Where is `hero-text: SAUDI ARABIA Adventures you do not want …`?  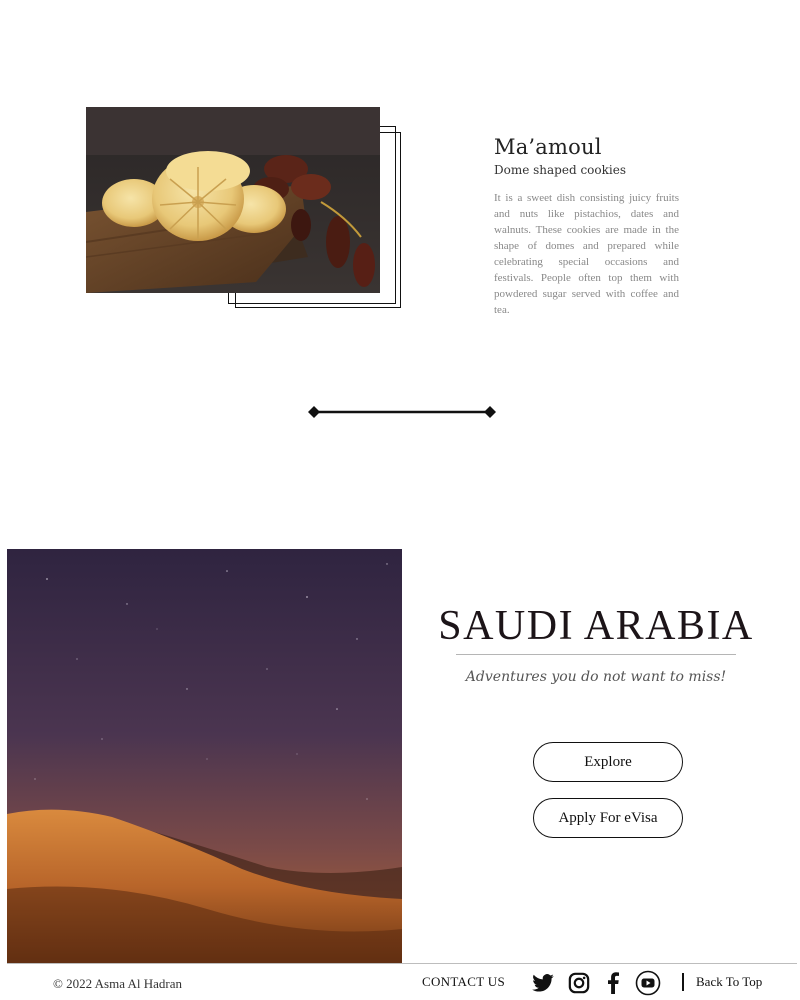
hero-text: SAUDI ARABIA Adventures you do not want … is located at coordinates (596, 642).